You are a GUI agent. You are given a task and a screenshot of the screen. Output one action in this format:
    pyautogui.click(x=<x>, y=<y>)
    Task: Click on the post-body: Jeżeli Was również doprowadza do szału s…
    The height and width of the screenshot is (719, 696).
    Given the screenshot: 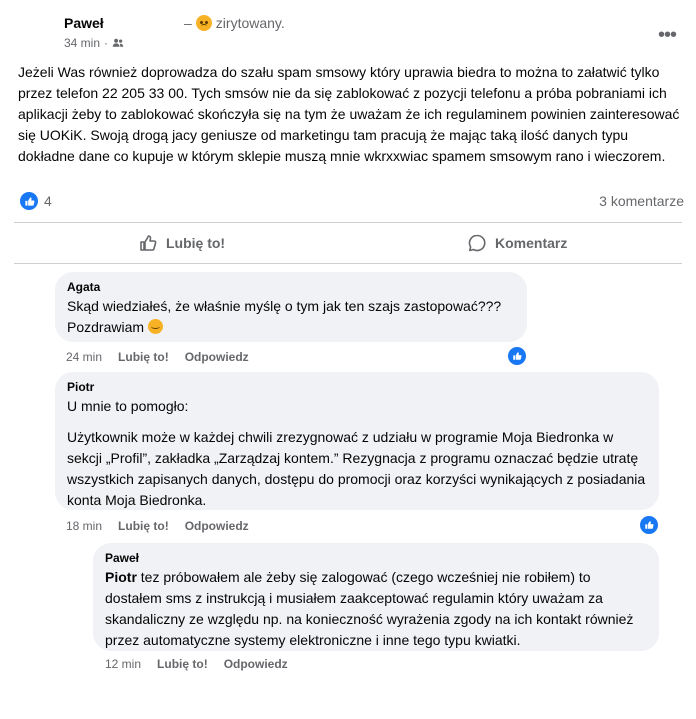 What is the action you would take?
    pyautogui.click(x=349, y=114)
    